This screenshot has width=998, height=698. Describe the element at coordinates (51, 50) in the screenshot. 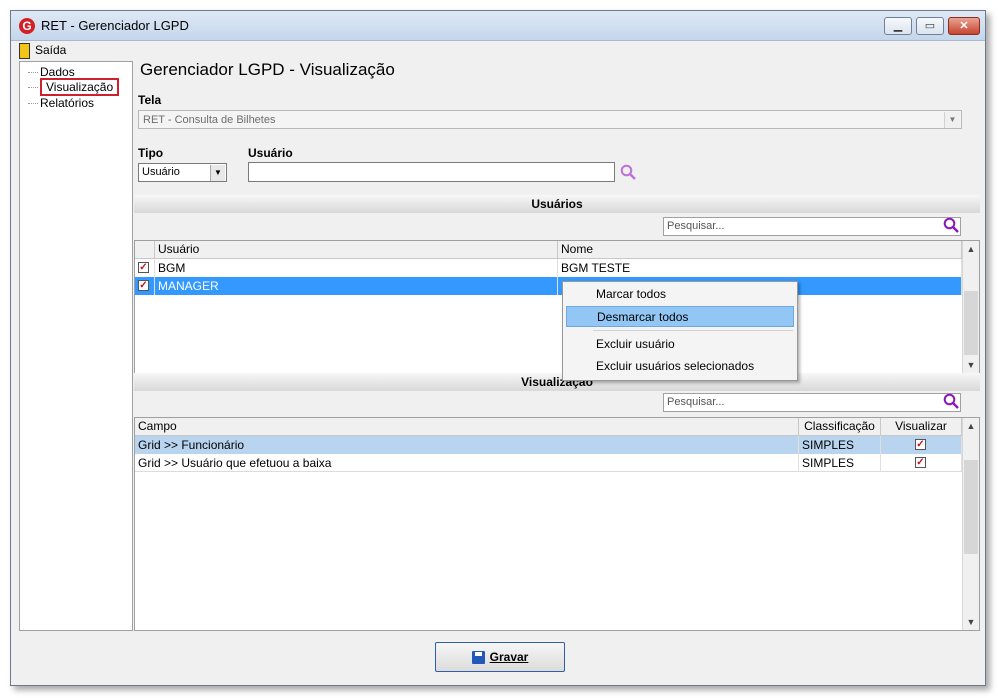

I see `menu-exit-label: Saída` at that location.